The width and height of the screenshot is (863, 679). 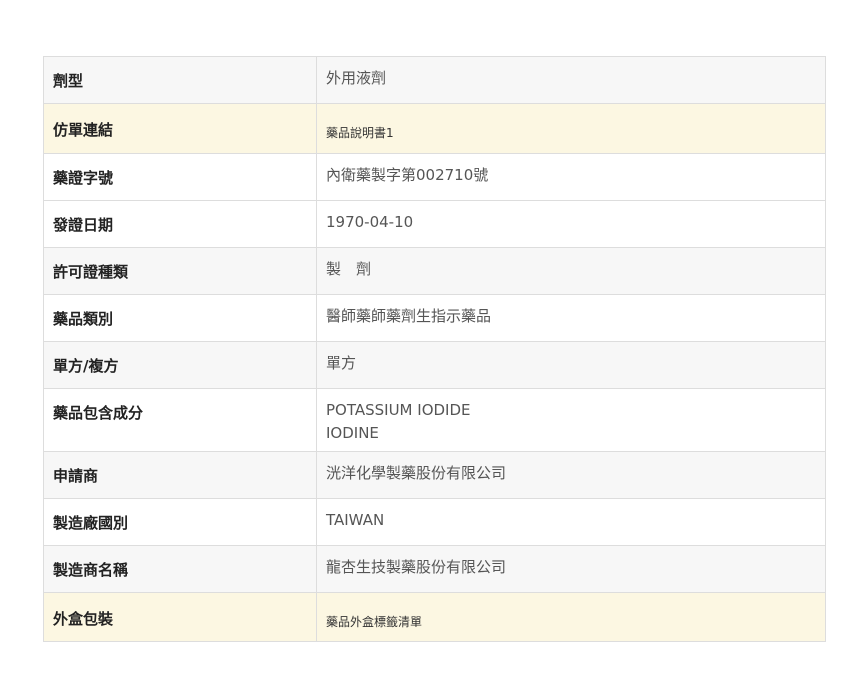 What do you see at coordinates (180, 475) in the screenshot?
I see `row-label: 申請商` at bounding box center [180, 475].